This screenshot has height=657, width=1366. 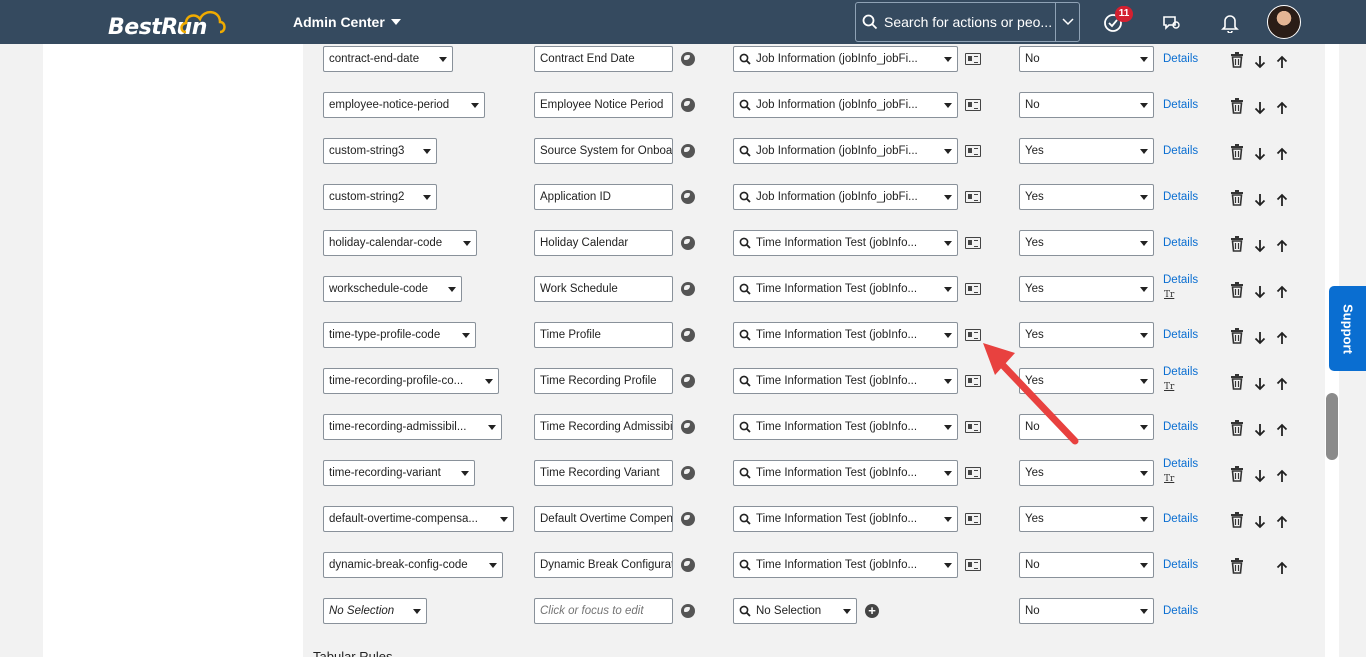 What do you see at coordinates (603, 151) in the screenshot?
I see `field-label-input: Source System for Onboarding` at bounding box center [603, 151].